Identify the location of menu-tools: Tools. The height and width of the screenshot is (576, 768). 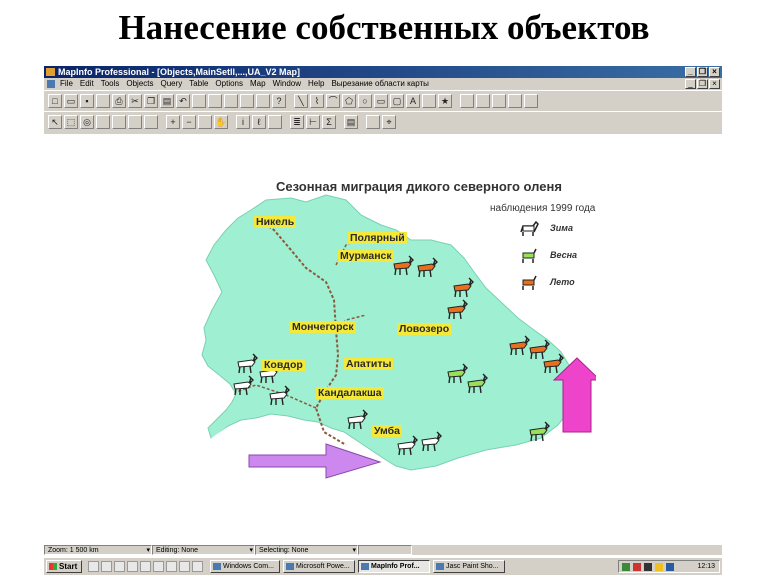
(110, 84).